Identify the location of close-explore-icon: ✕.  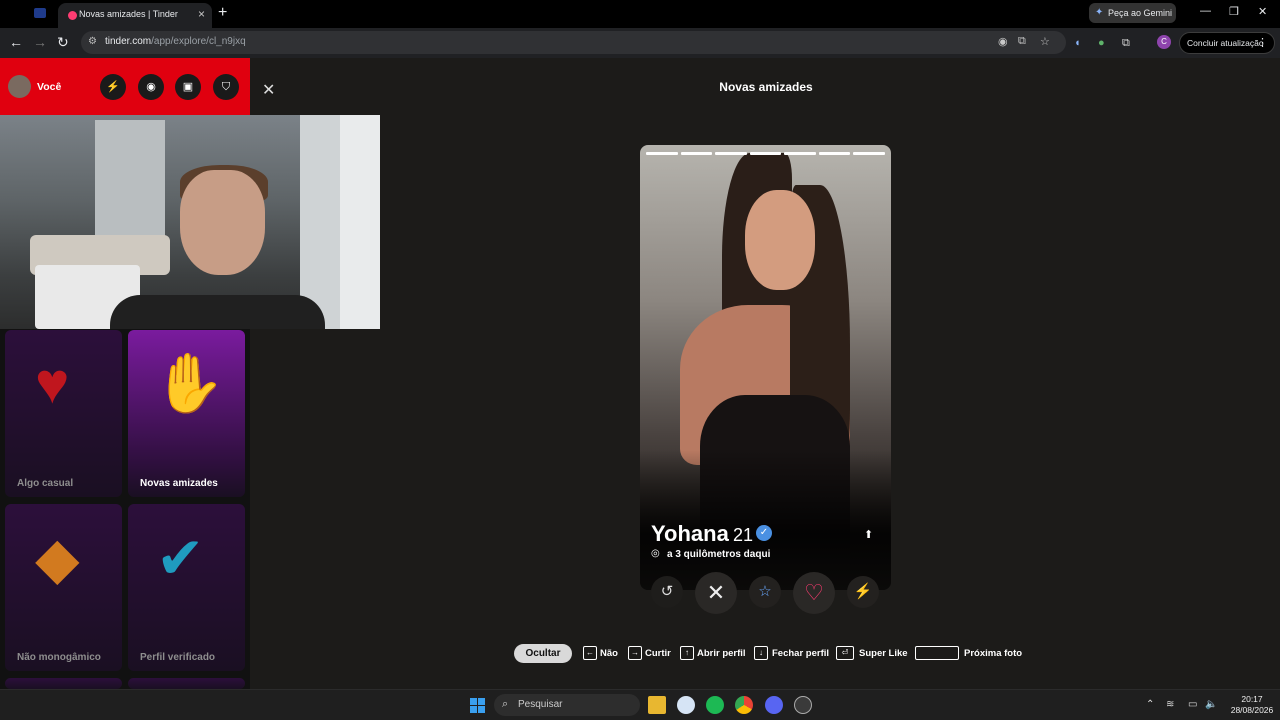
(268, 90).